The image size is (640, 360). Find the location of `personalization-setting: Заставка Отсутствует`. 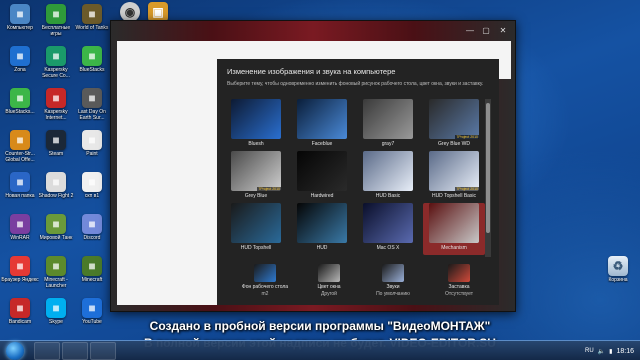

personalization-setting: Заставка Отсутствует is located at coordinates (459, 284).